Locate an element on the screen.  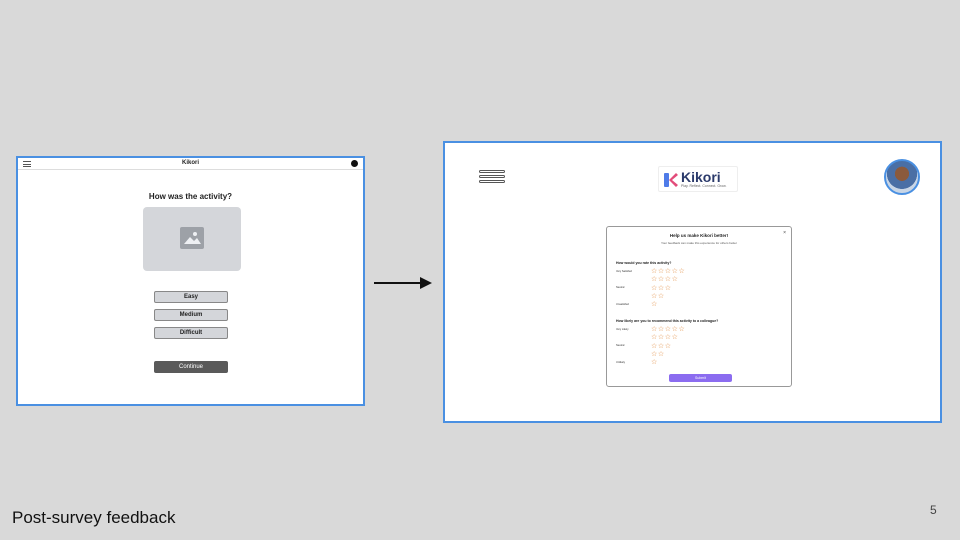
satisfaction-star-rating: ☆☆☆☆ is located at coordinates (665, 279).